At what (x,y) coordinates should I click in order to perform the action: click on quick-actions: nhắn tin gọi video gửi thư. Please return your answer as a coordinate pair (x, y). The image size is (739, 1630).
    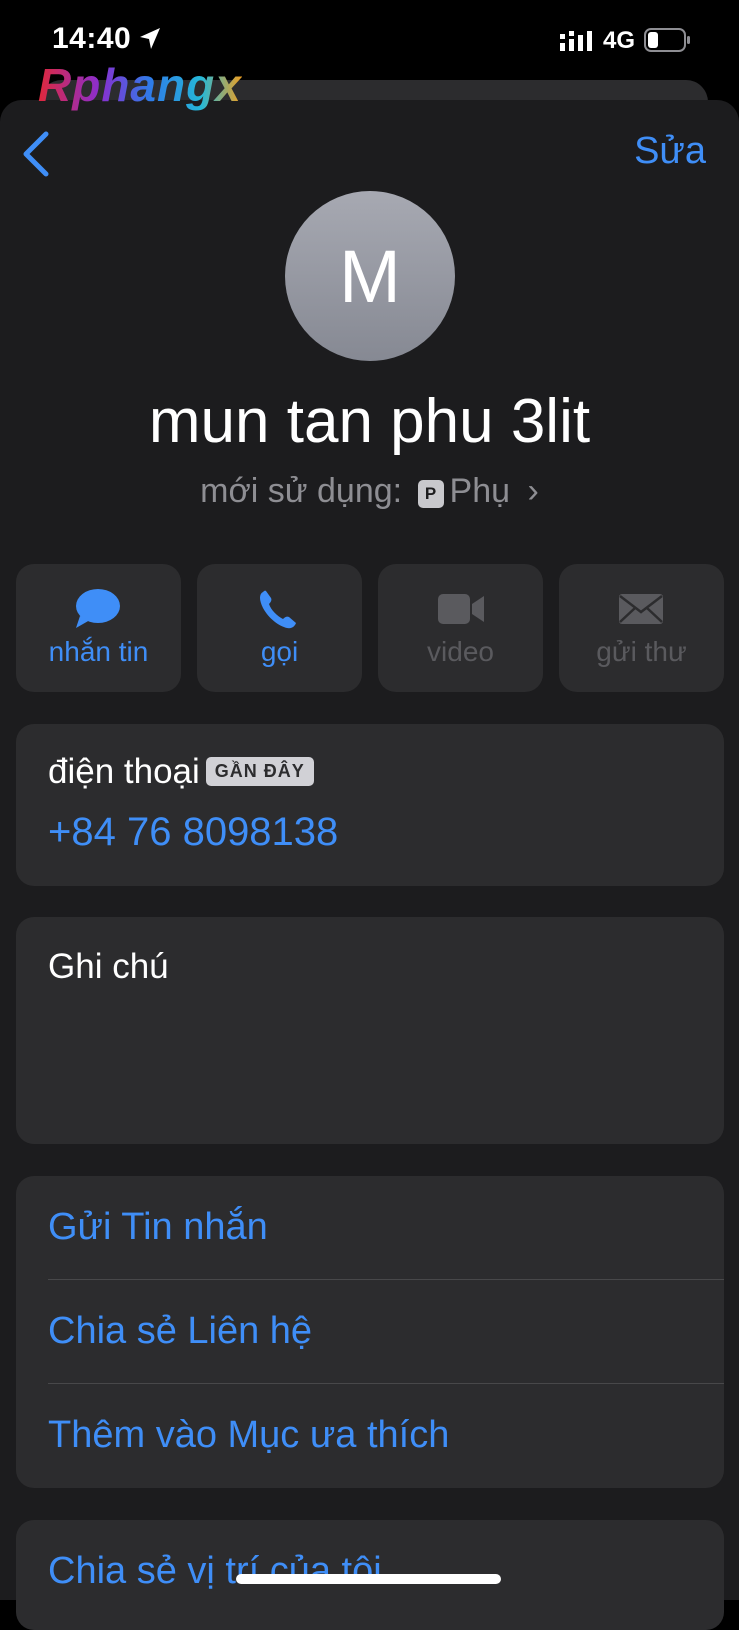
    Looking at the image, I should click on (370, 628).